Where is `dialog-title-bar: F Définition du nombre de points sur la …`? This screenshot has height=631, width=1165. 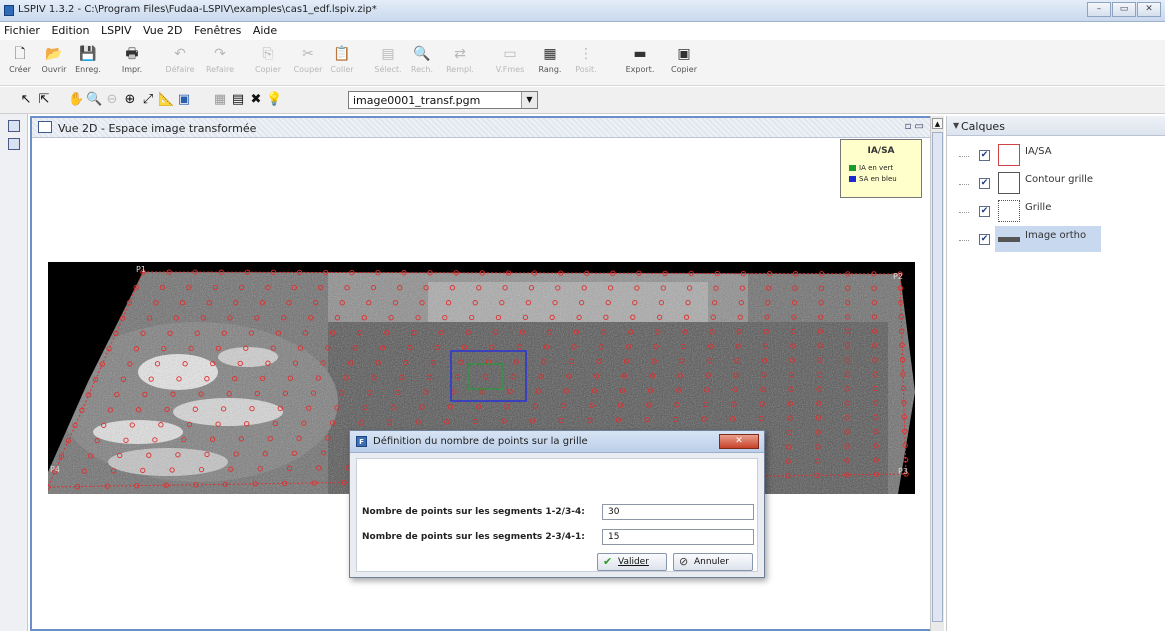 dialog-title-bar: F Définition du nombre de points sur la … is located at coordinates (557, 442).